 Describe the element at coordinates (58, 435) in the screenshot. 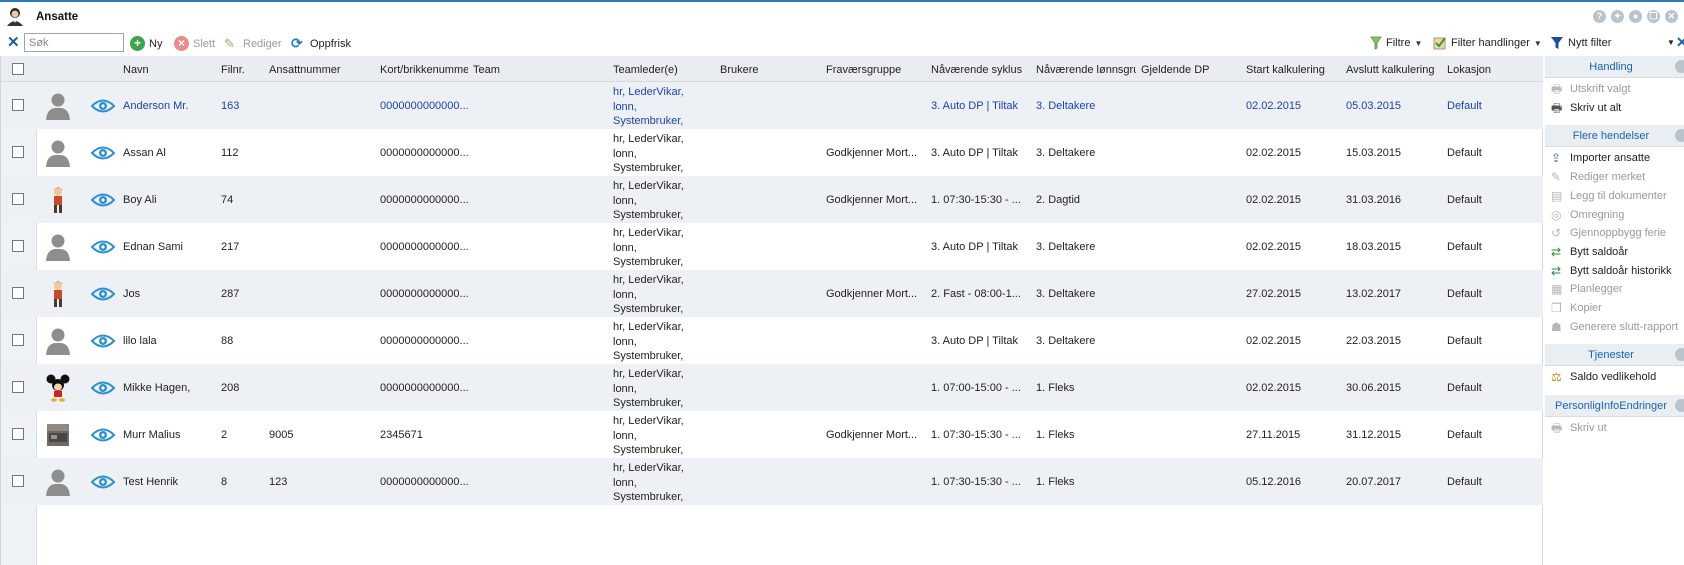

I see `photo-avatar` at that location.